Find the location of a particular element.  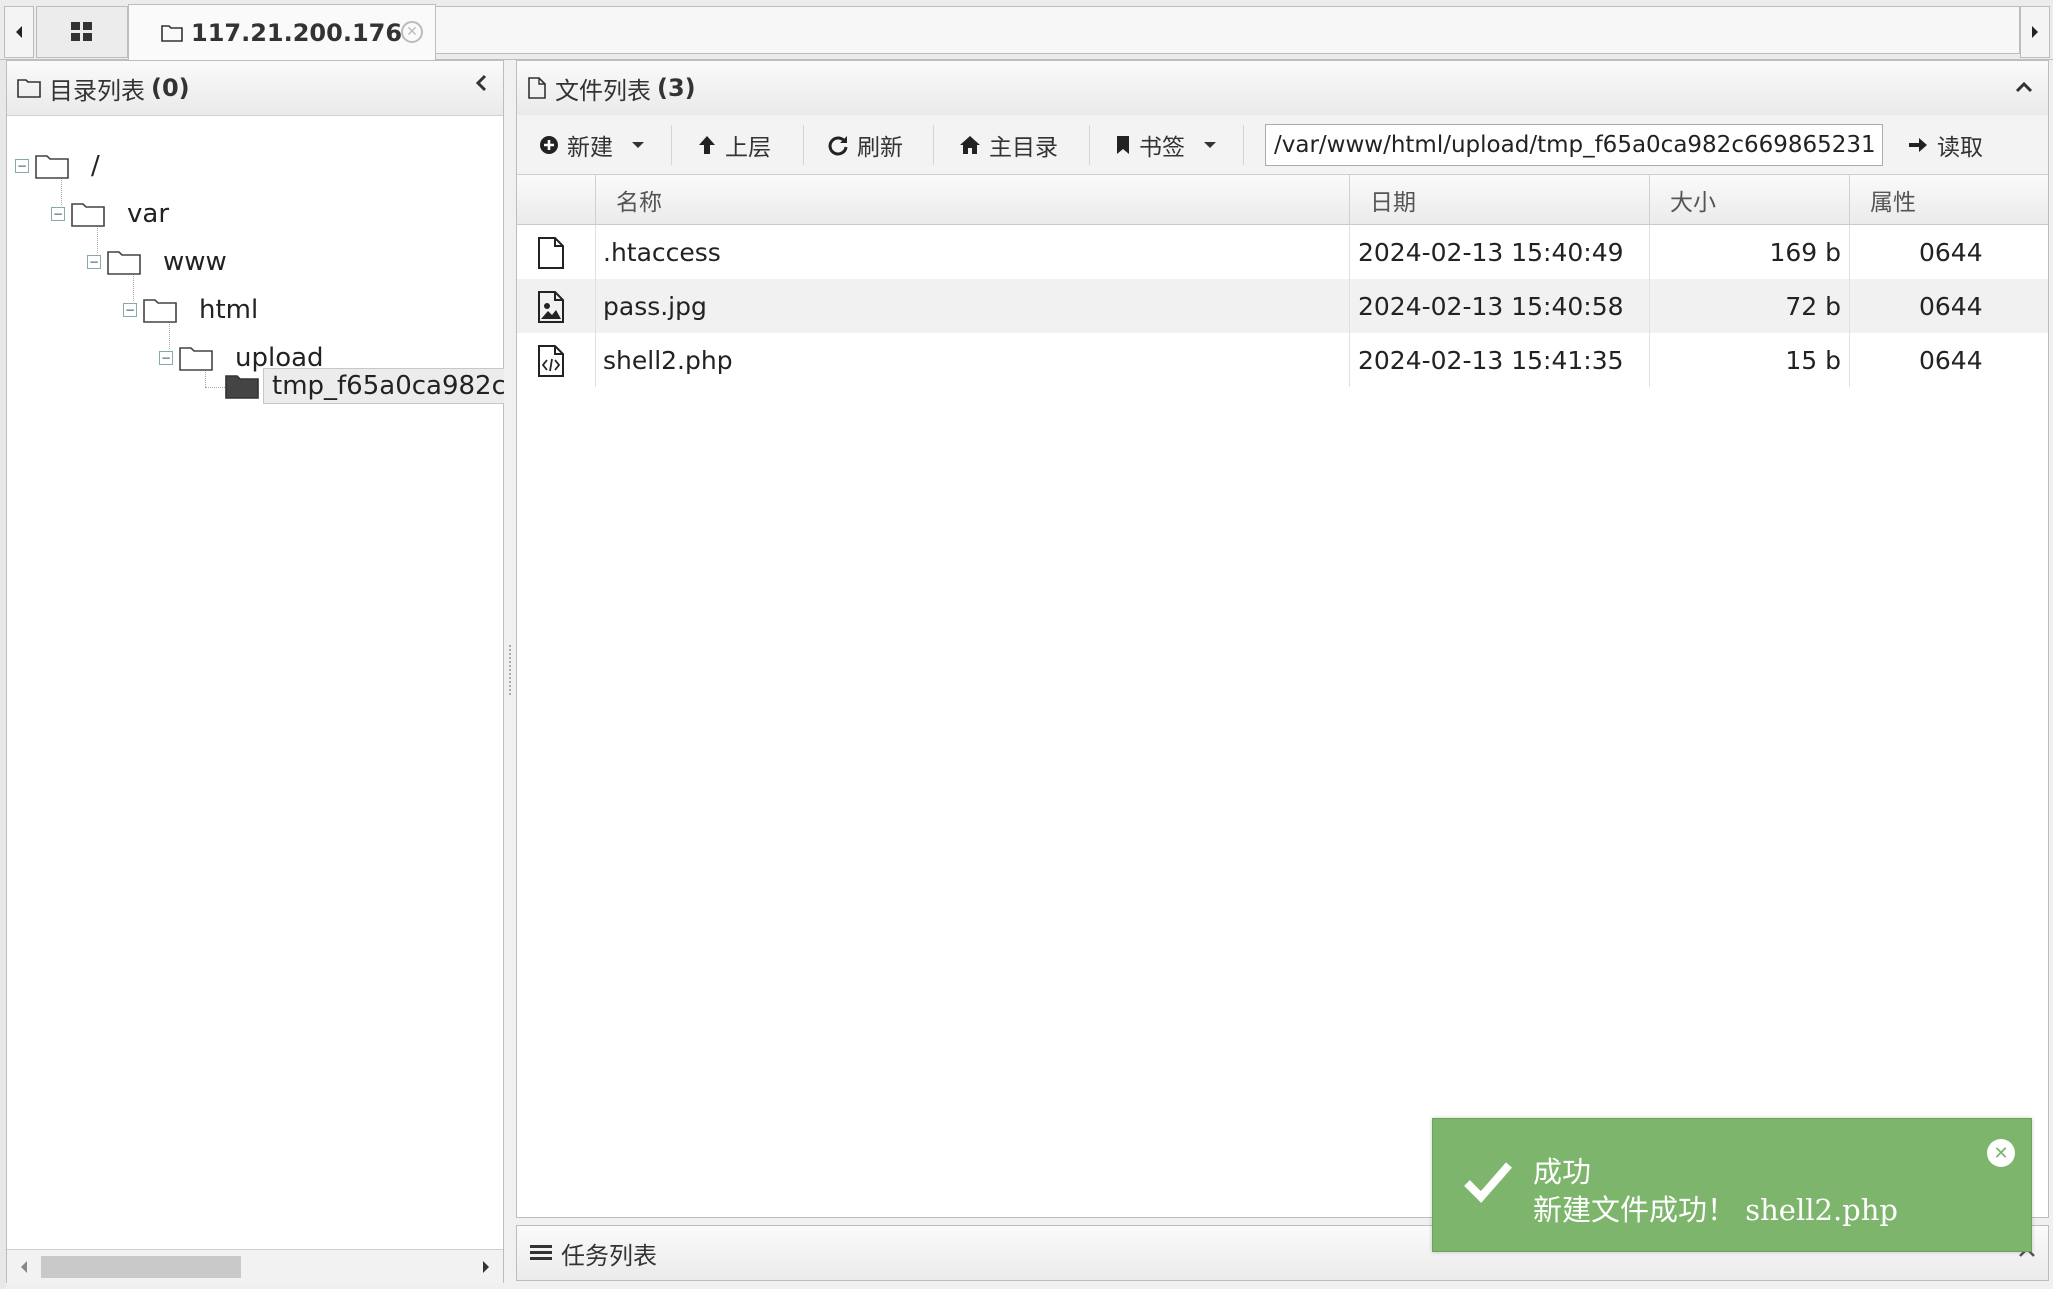

directory-panel-title: 目录列表 is located at coordinates (97, 90).